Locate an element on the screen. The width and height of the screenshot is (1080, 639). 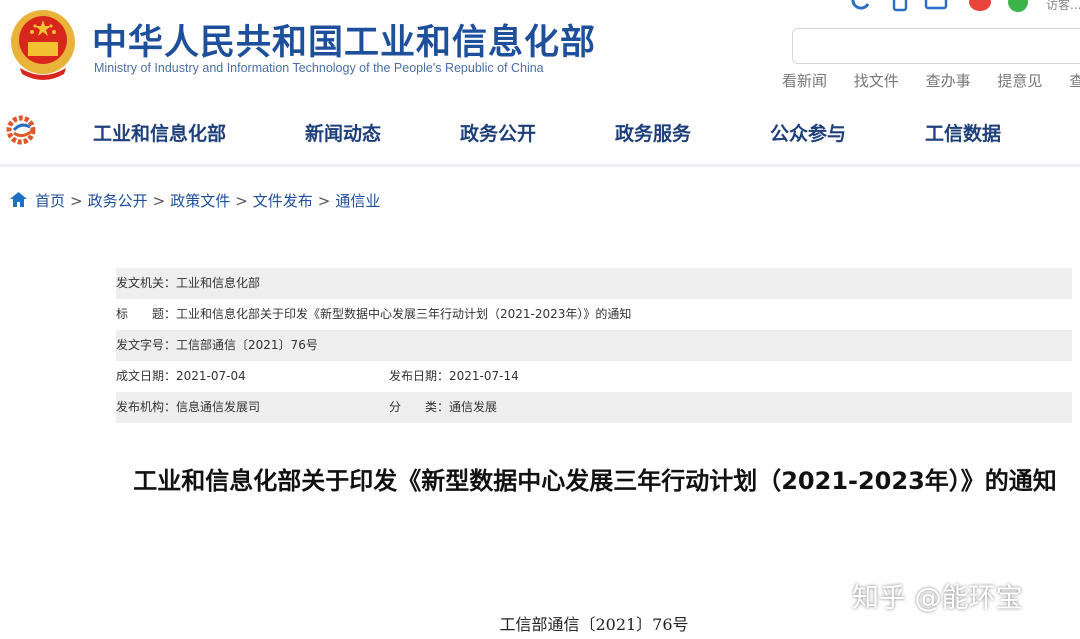
quick-link-services: 查办事 is located at coordinates (948, 81).